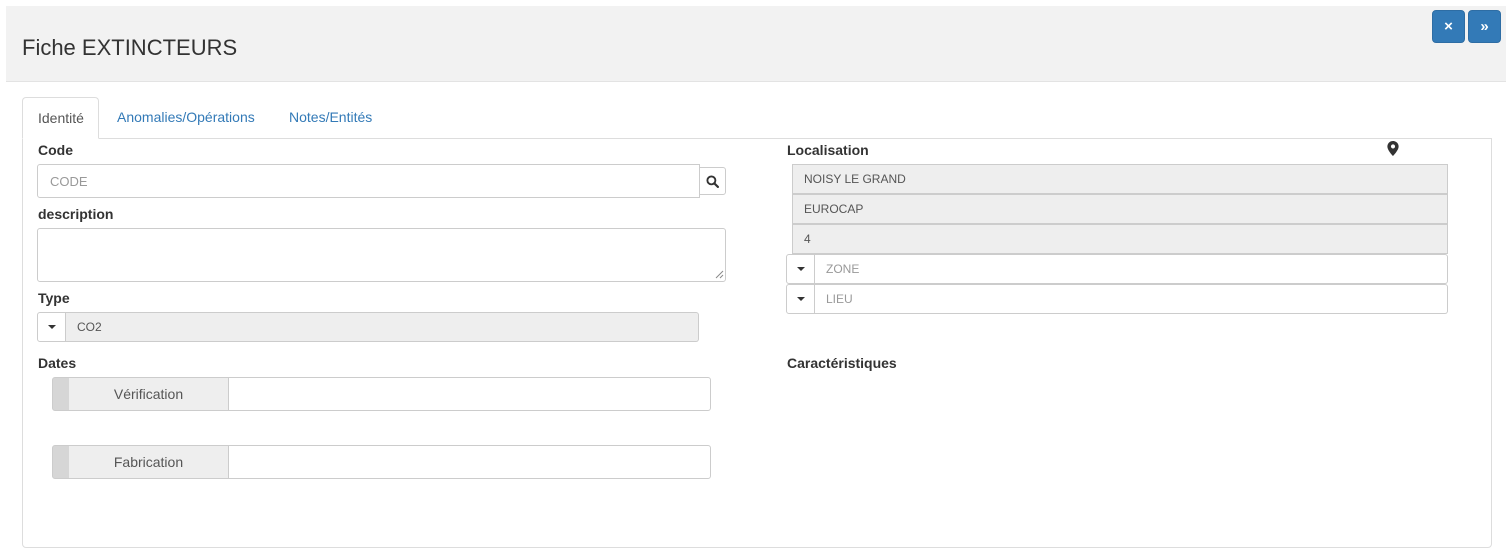  Describe the element at coordinates (382, 327) in the screenshot. I see `type-select: CO2` at that location.